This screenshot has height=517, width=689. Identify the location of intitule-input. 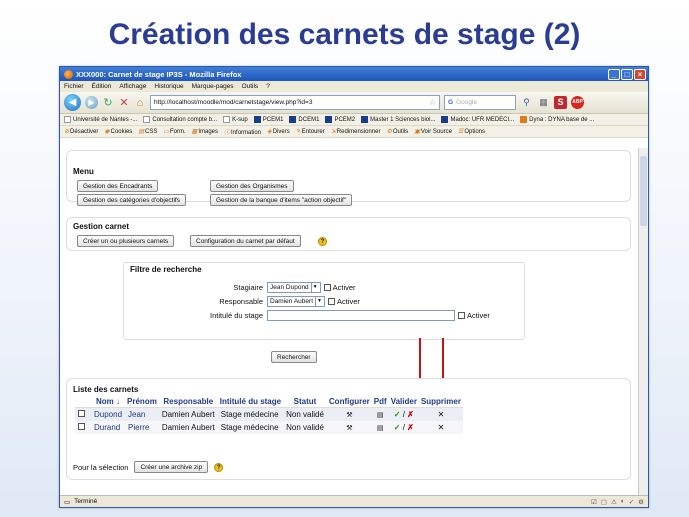
(361, 315).